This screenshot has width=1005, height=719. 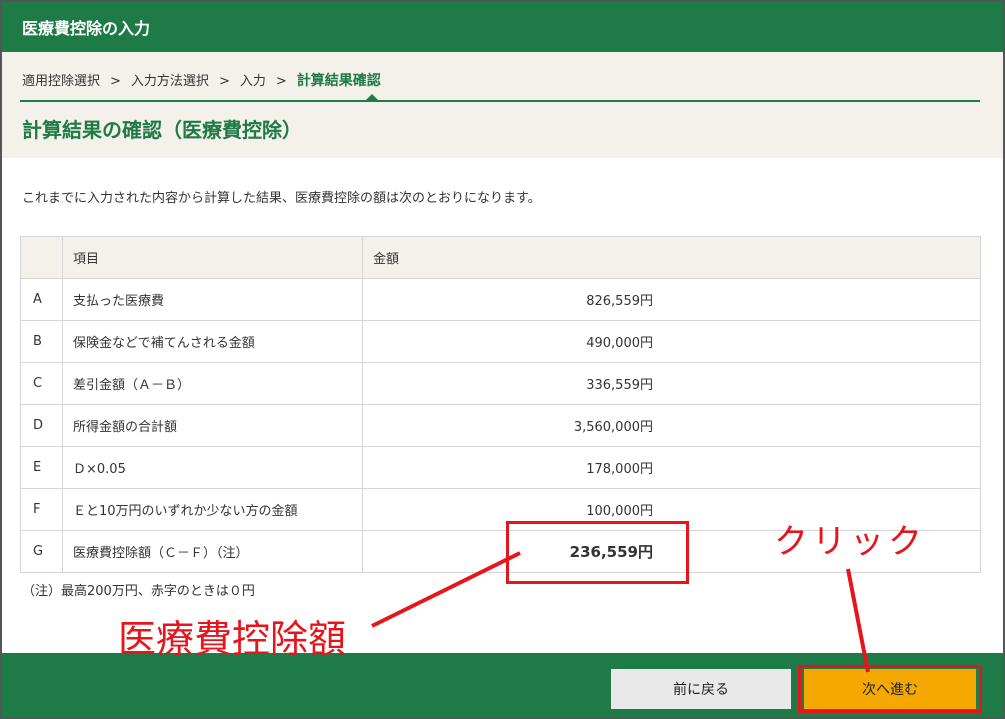 What do you see at coordinates (850, 542) in the screenshot?
I see `click-annotation: クリック` at bounding box center [850, 542].